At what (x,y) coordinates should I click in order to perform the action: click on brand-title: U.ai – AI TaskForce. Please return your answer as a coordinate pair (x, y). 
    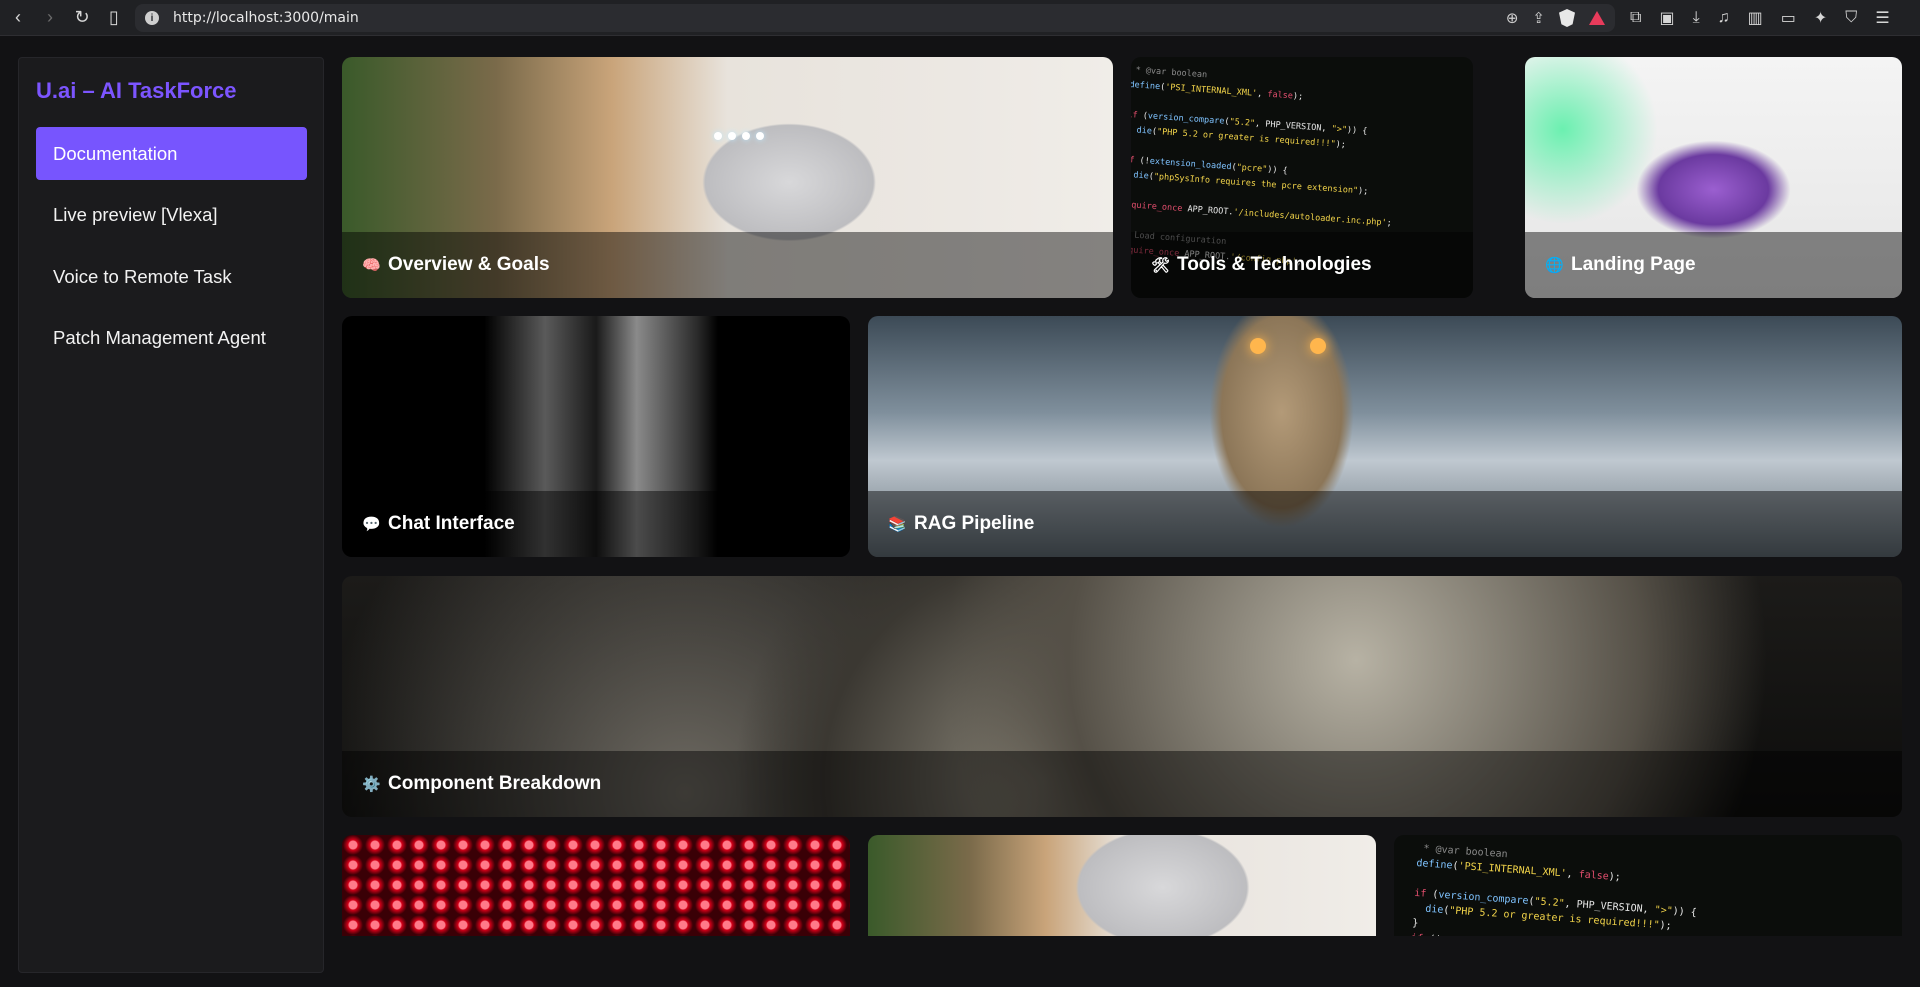
    Looking at the image, I should click on (136, 91).